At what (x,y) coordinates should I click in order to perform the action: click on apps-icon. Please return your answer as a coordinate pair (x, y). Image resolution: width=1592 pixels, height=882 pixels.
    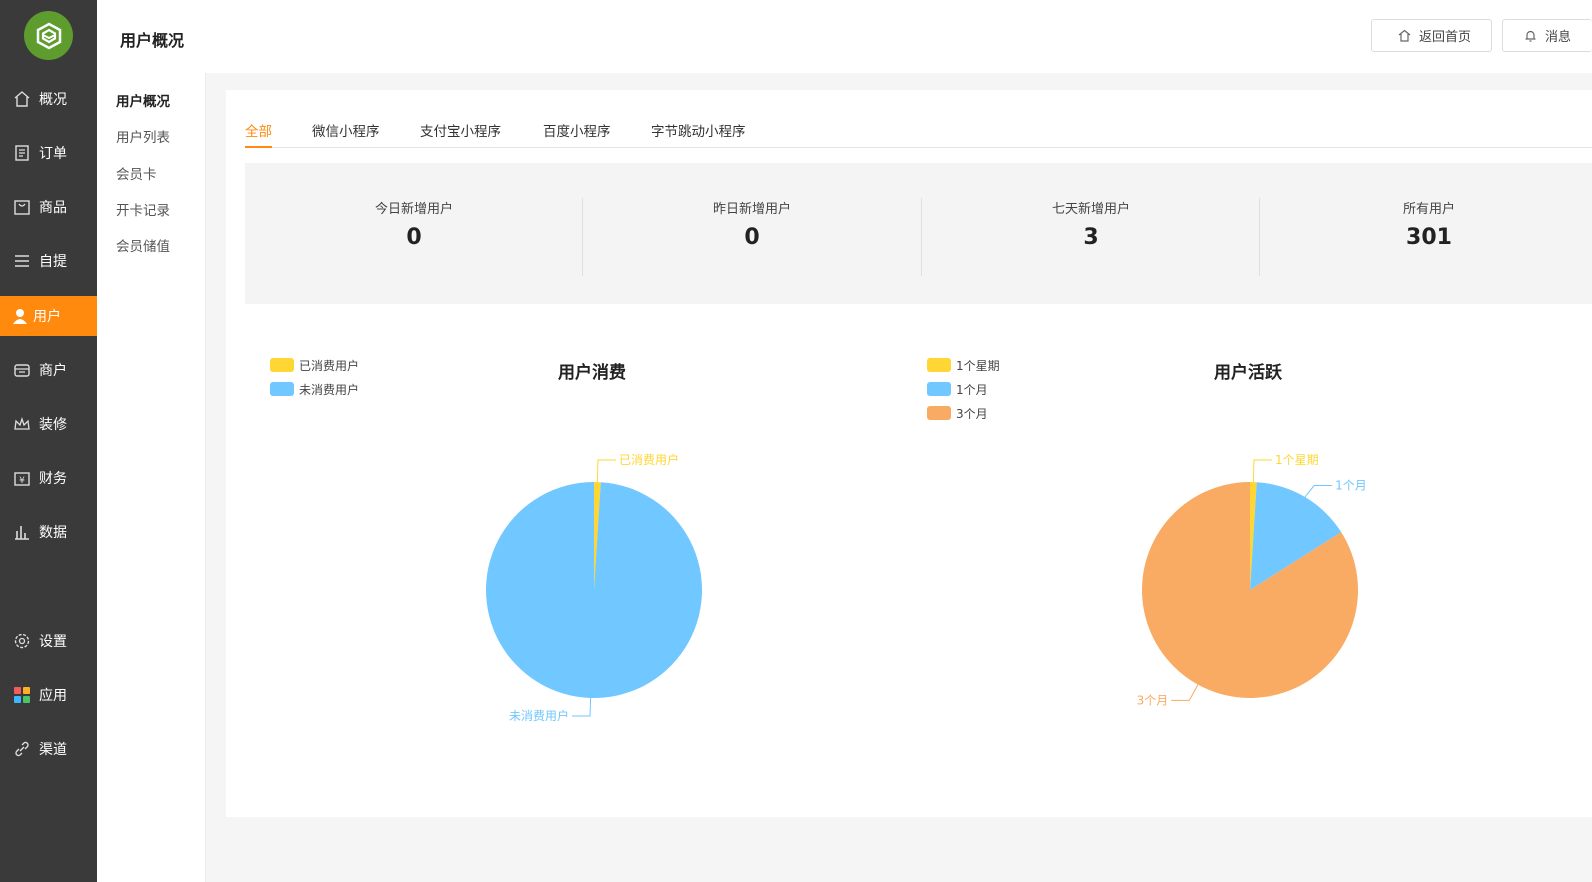
    Looking at the image, I should click on (22, 695).